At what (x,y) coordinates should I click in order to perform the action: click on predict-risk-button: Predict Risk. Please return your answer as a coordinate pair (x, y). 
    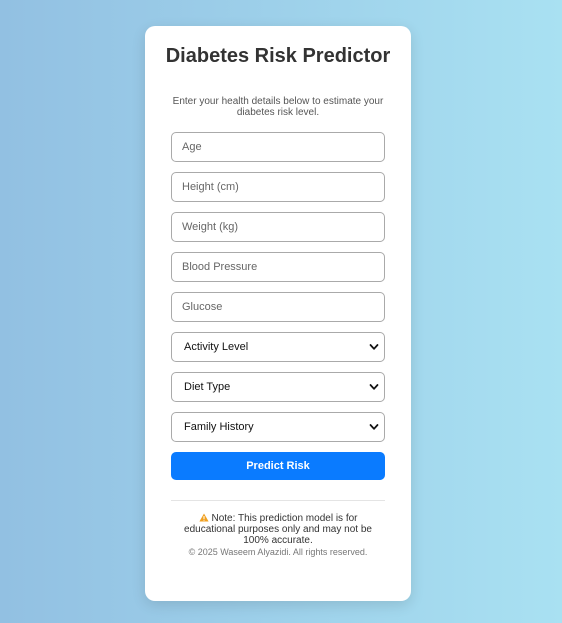
    Looking at the image, I should click on (278, 466).